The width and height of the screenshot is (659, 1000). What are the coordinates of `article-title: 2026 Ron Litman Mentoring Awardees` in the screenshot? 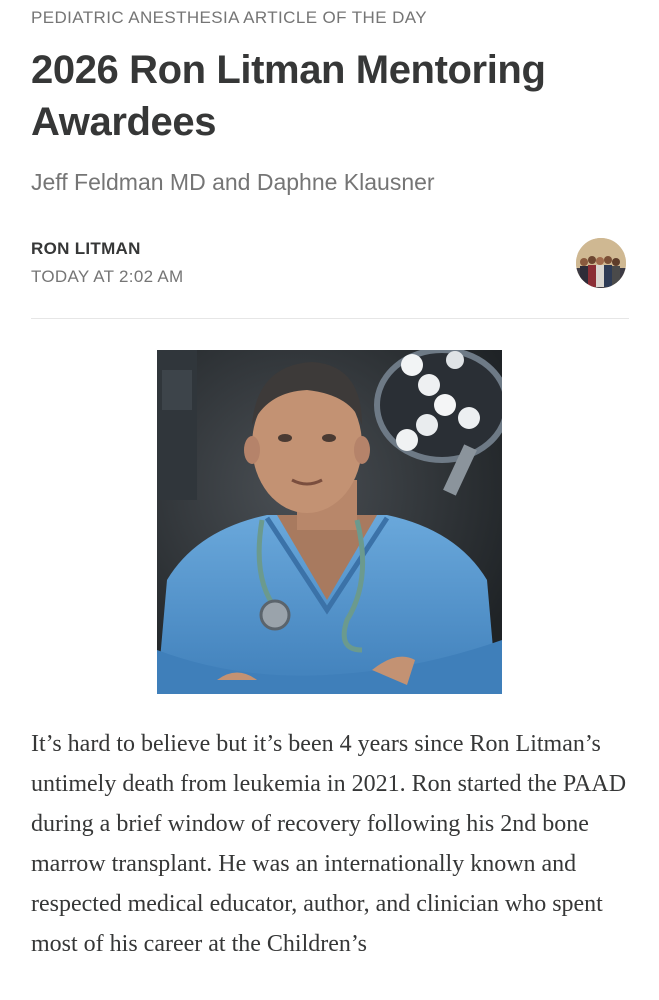 It's located at (288, 96).